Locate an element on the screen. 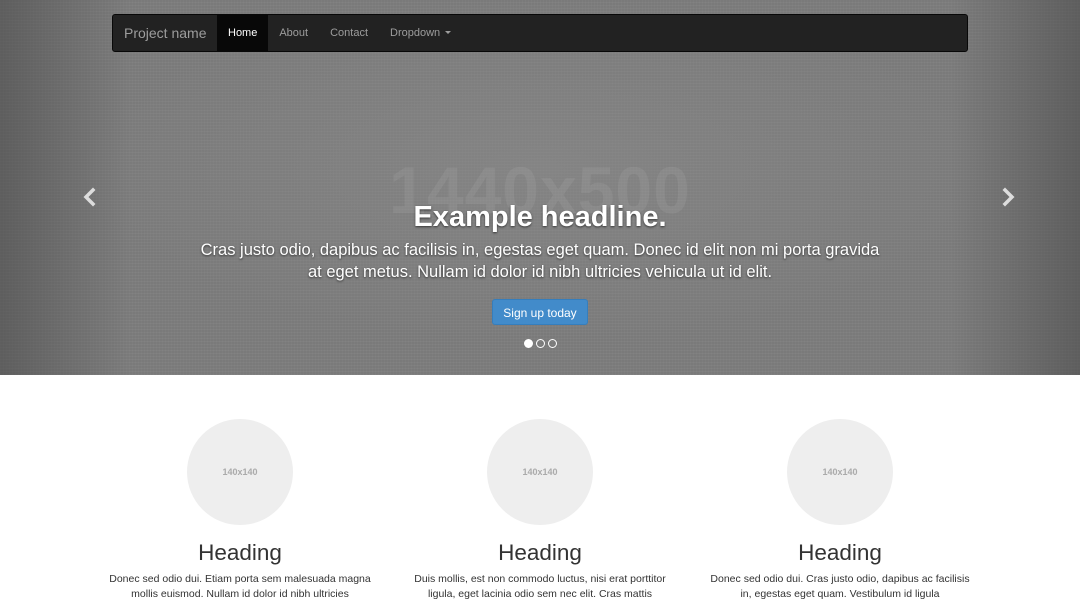 The width and height of the screenshot is (1080, 602). nav-item-dropdown-label: Dropdown is located at coordinates (415, 33).